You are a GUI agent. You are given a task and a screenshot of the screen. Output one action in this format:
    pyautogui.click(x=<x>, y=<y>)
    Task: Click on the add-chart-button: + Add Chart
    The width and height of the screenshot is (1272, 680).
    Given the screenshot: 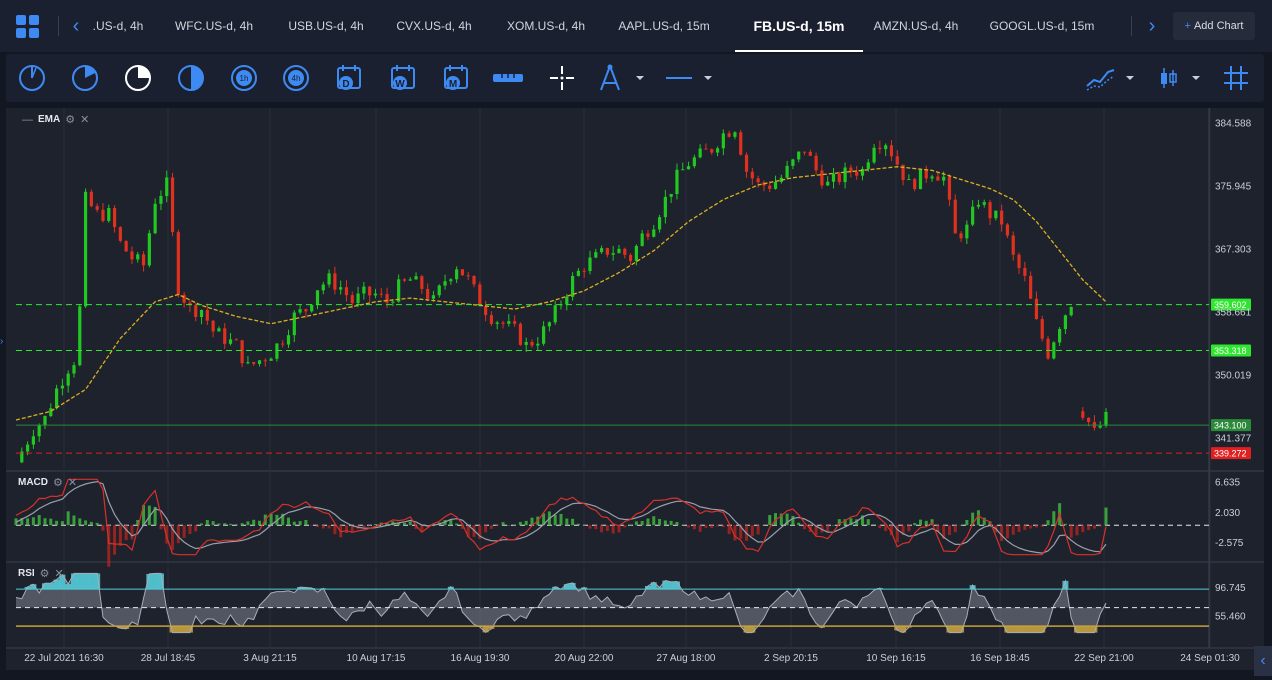 What is the action you would take?
    pyautogui.click(x=1214, y=26)
    